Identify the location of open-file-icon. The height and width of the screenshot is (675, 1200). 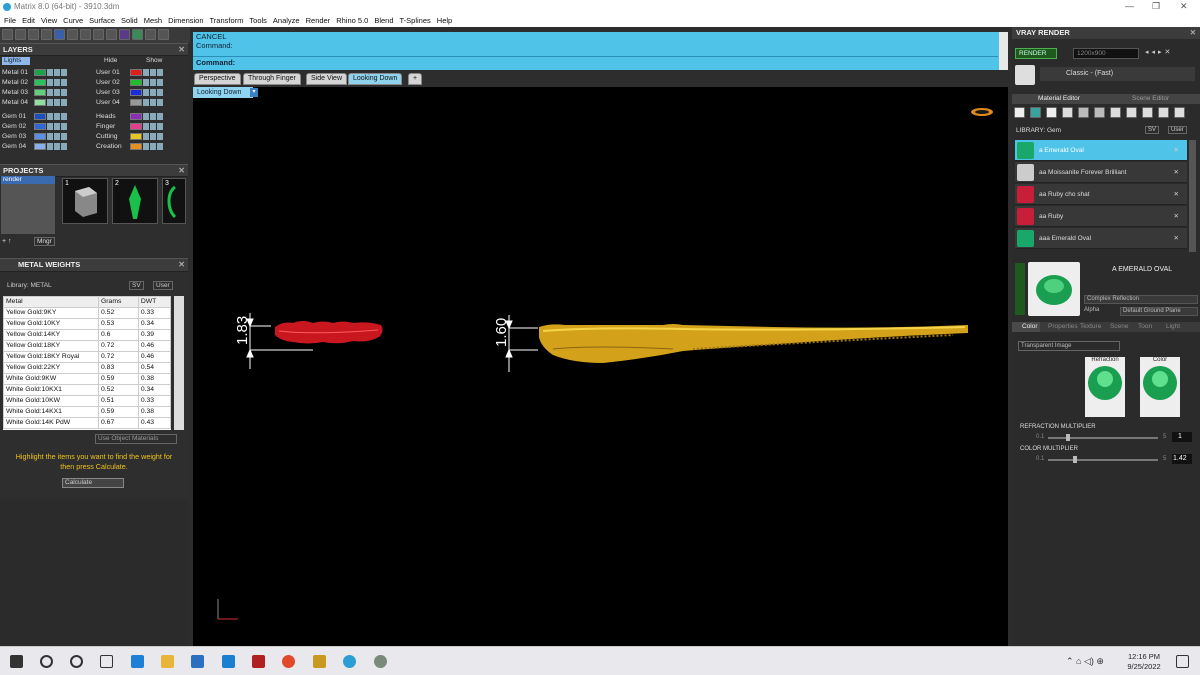
(20, 34).